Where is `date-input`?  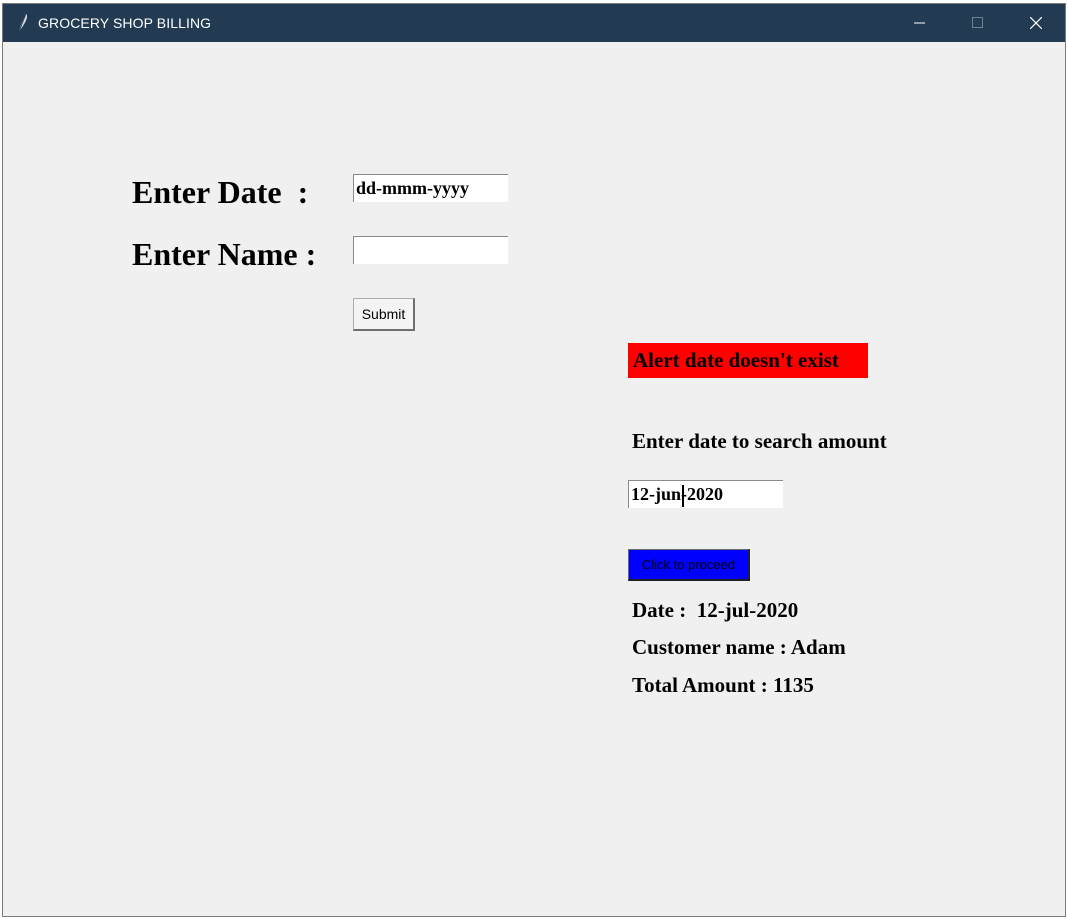 date-input is located at coordinates (430, 188).